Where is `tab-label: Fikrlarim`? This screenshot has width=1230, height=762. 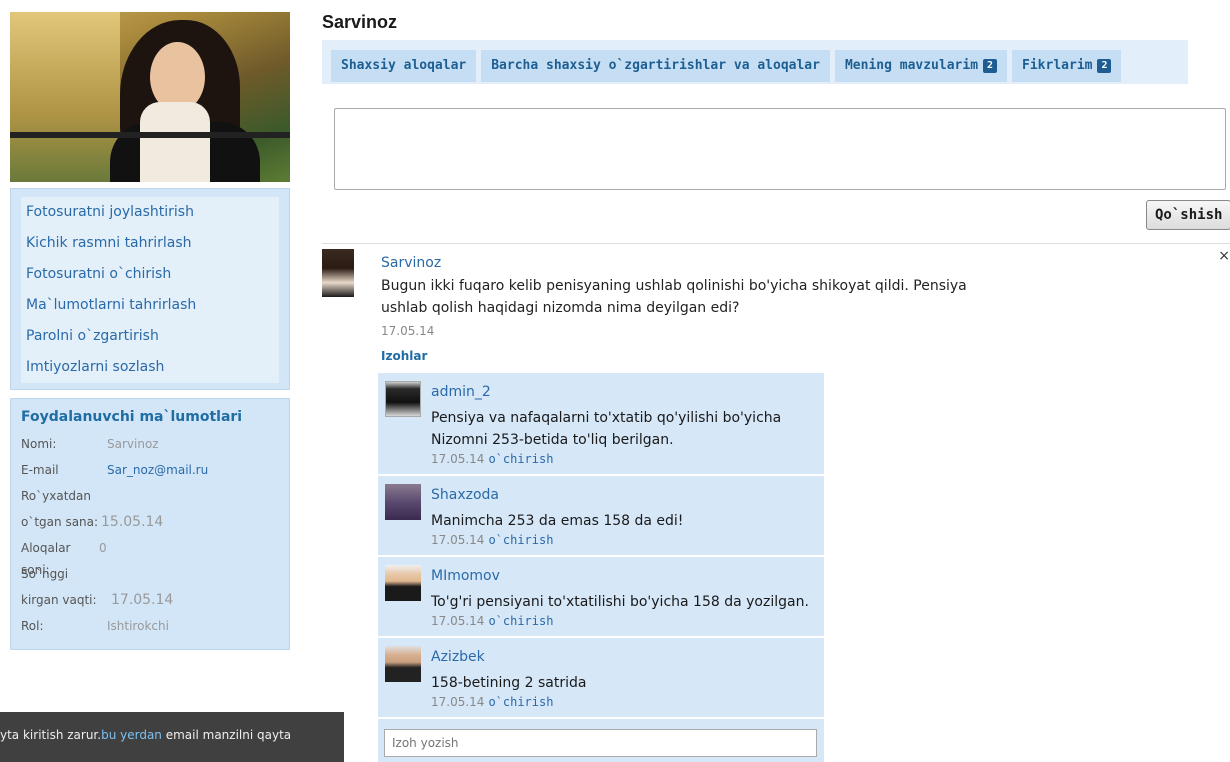 tab-label: Fikrlarim is located at coordinates (1057, 65).